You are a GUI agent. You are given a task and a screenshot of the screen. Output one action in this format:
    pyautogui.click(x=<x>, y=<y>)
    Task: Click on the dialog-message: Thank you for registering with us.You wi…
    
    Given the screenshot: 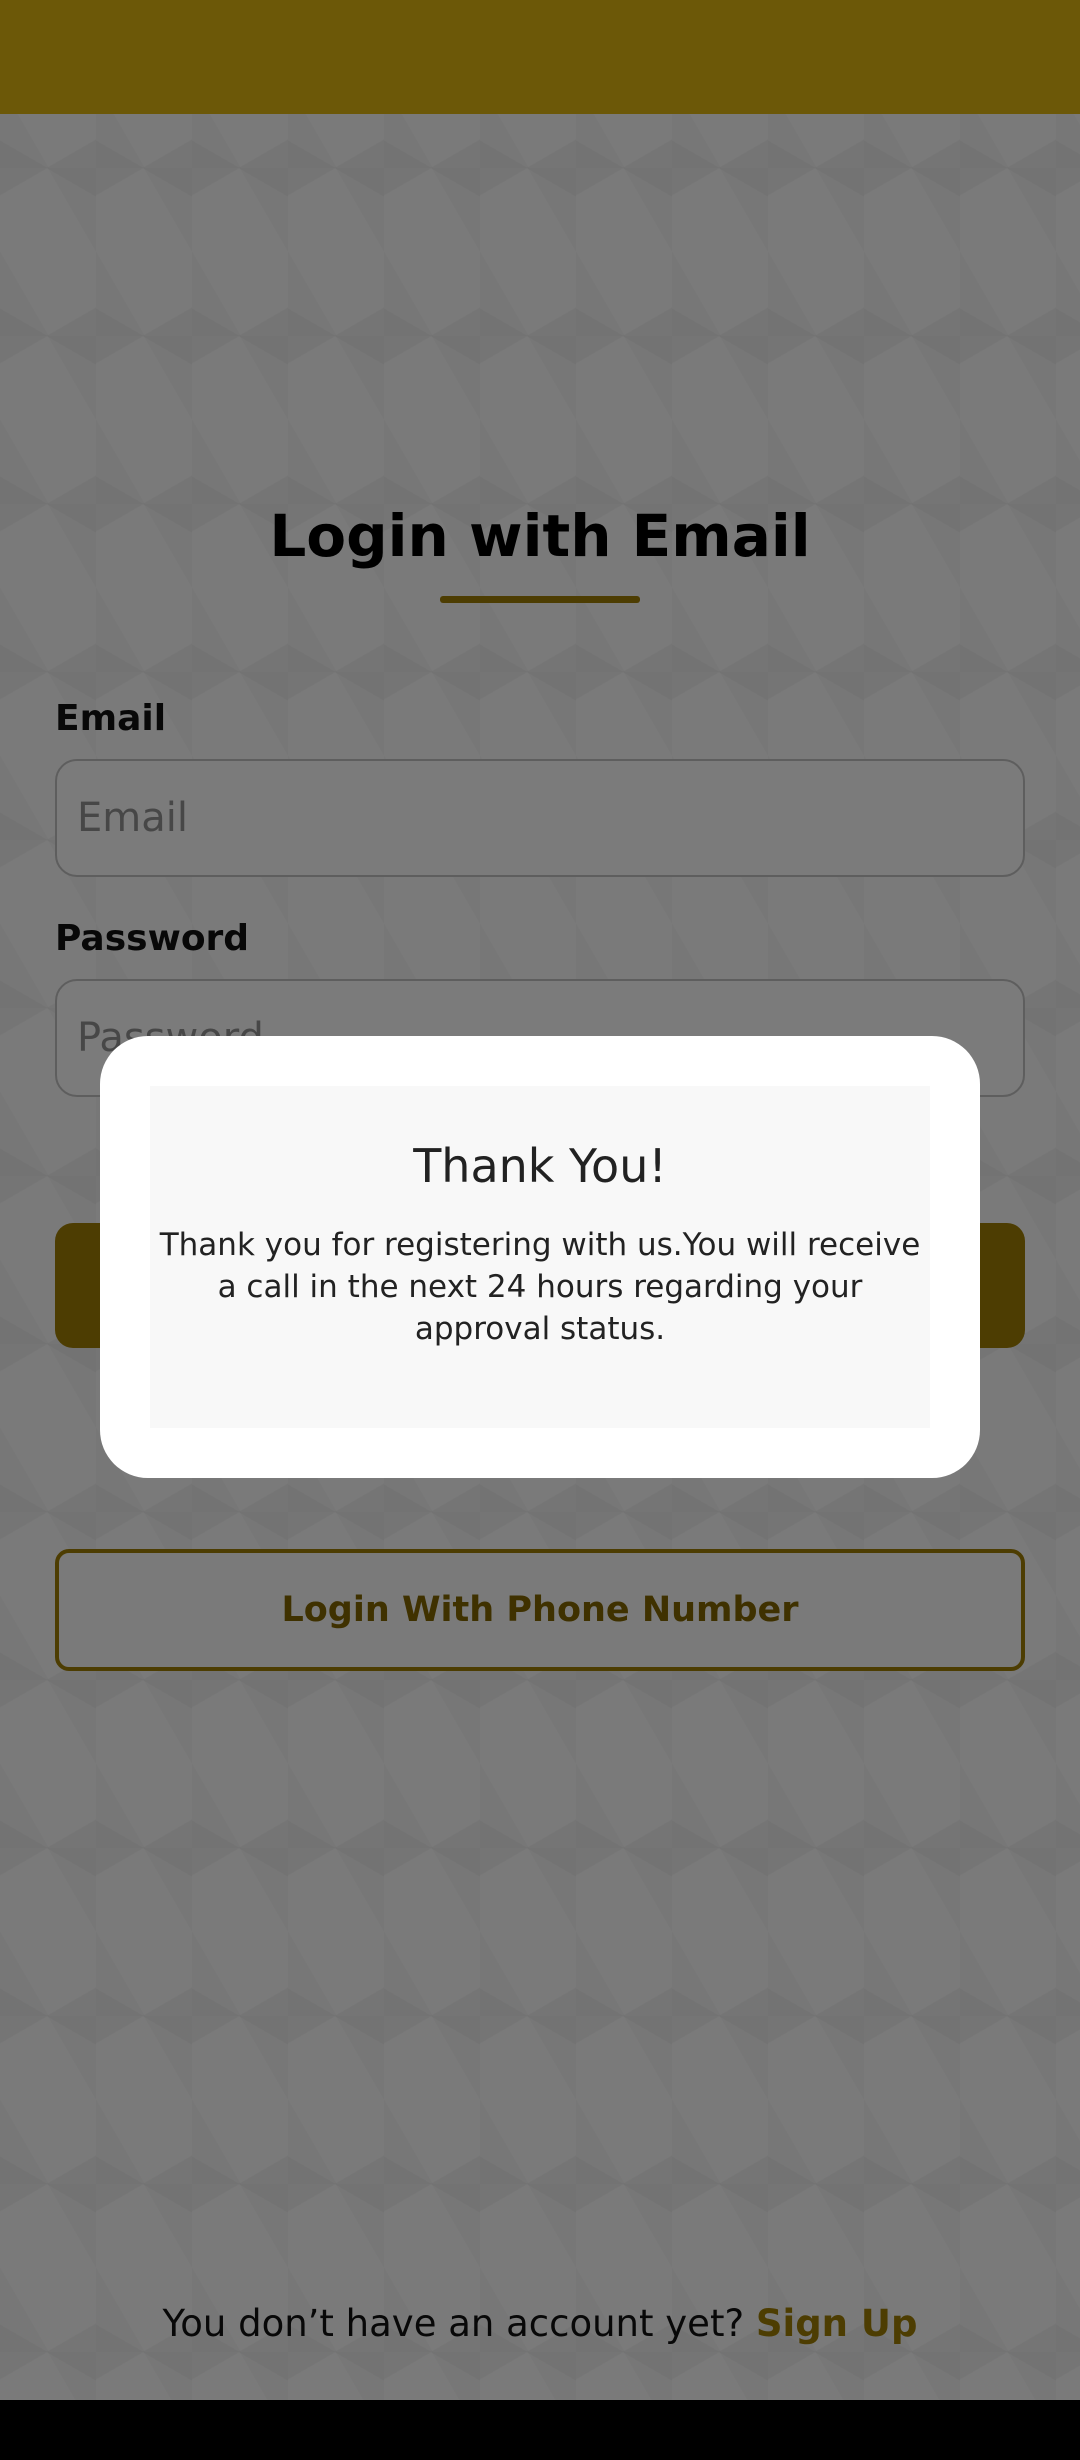 What is the action you would take?
    pyautogui.click(x=540, y=1287)
    